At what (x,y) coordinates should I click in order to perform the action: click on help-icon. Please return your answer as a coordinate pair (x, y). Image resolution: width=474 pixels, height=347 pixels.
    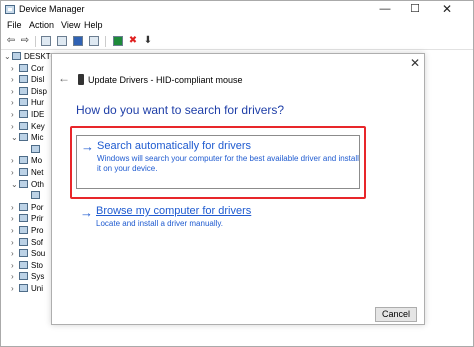
    Looking at the image, I should click on (78, 41).